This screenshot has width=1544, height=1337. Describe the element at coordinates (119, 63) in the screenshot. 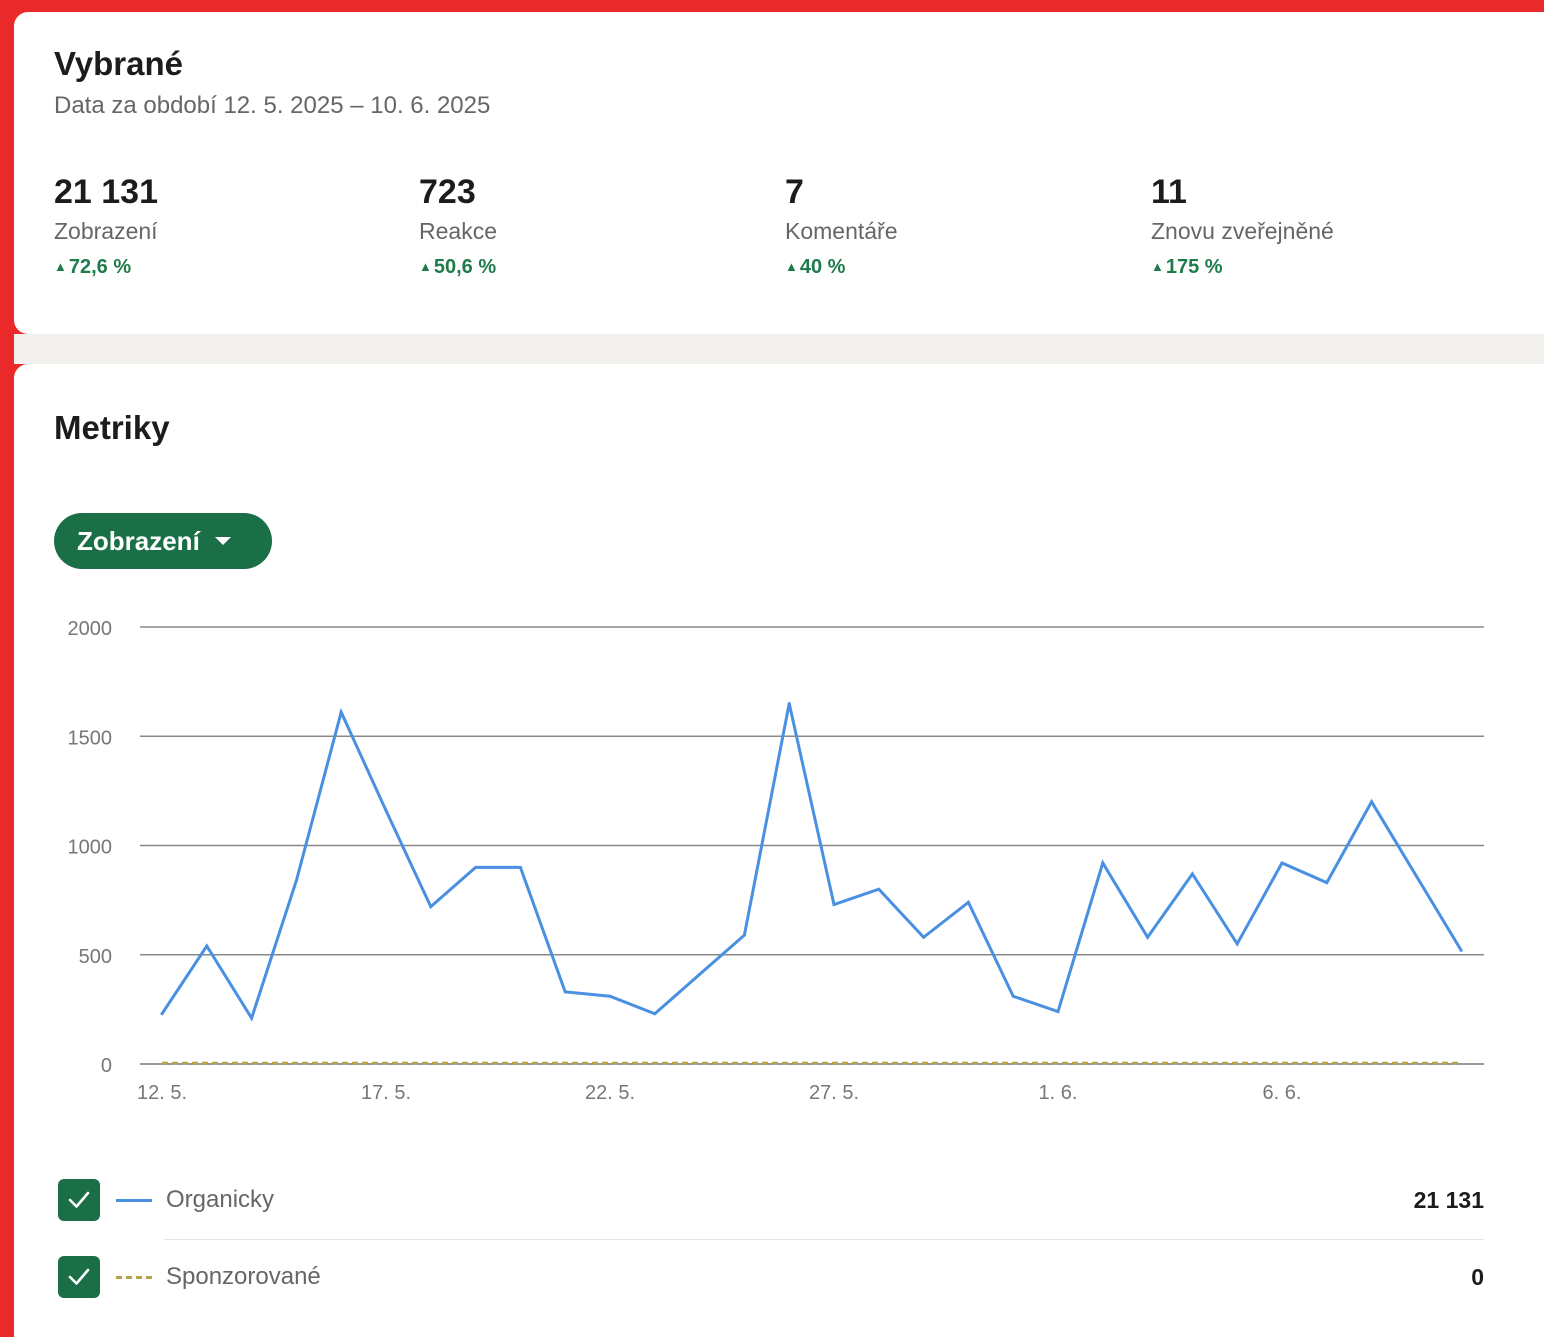

I see `summary-title: Vybrané` at that location.